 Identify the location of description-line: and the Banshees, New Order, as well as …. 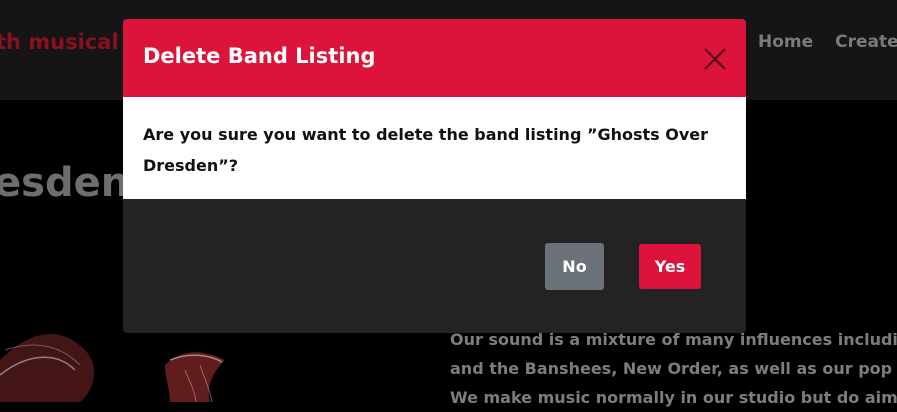
(673, 368).